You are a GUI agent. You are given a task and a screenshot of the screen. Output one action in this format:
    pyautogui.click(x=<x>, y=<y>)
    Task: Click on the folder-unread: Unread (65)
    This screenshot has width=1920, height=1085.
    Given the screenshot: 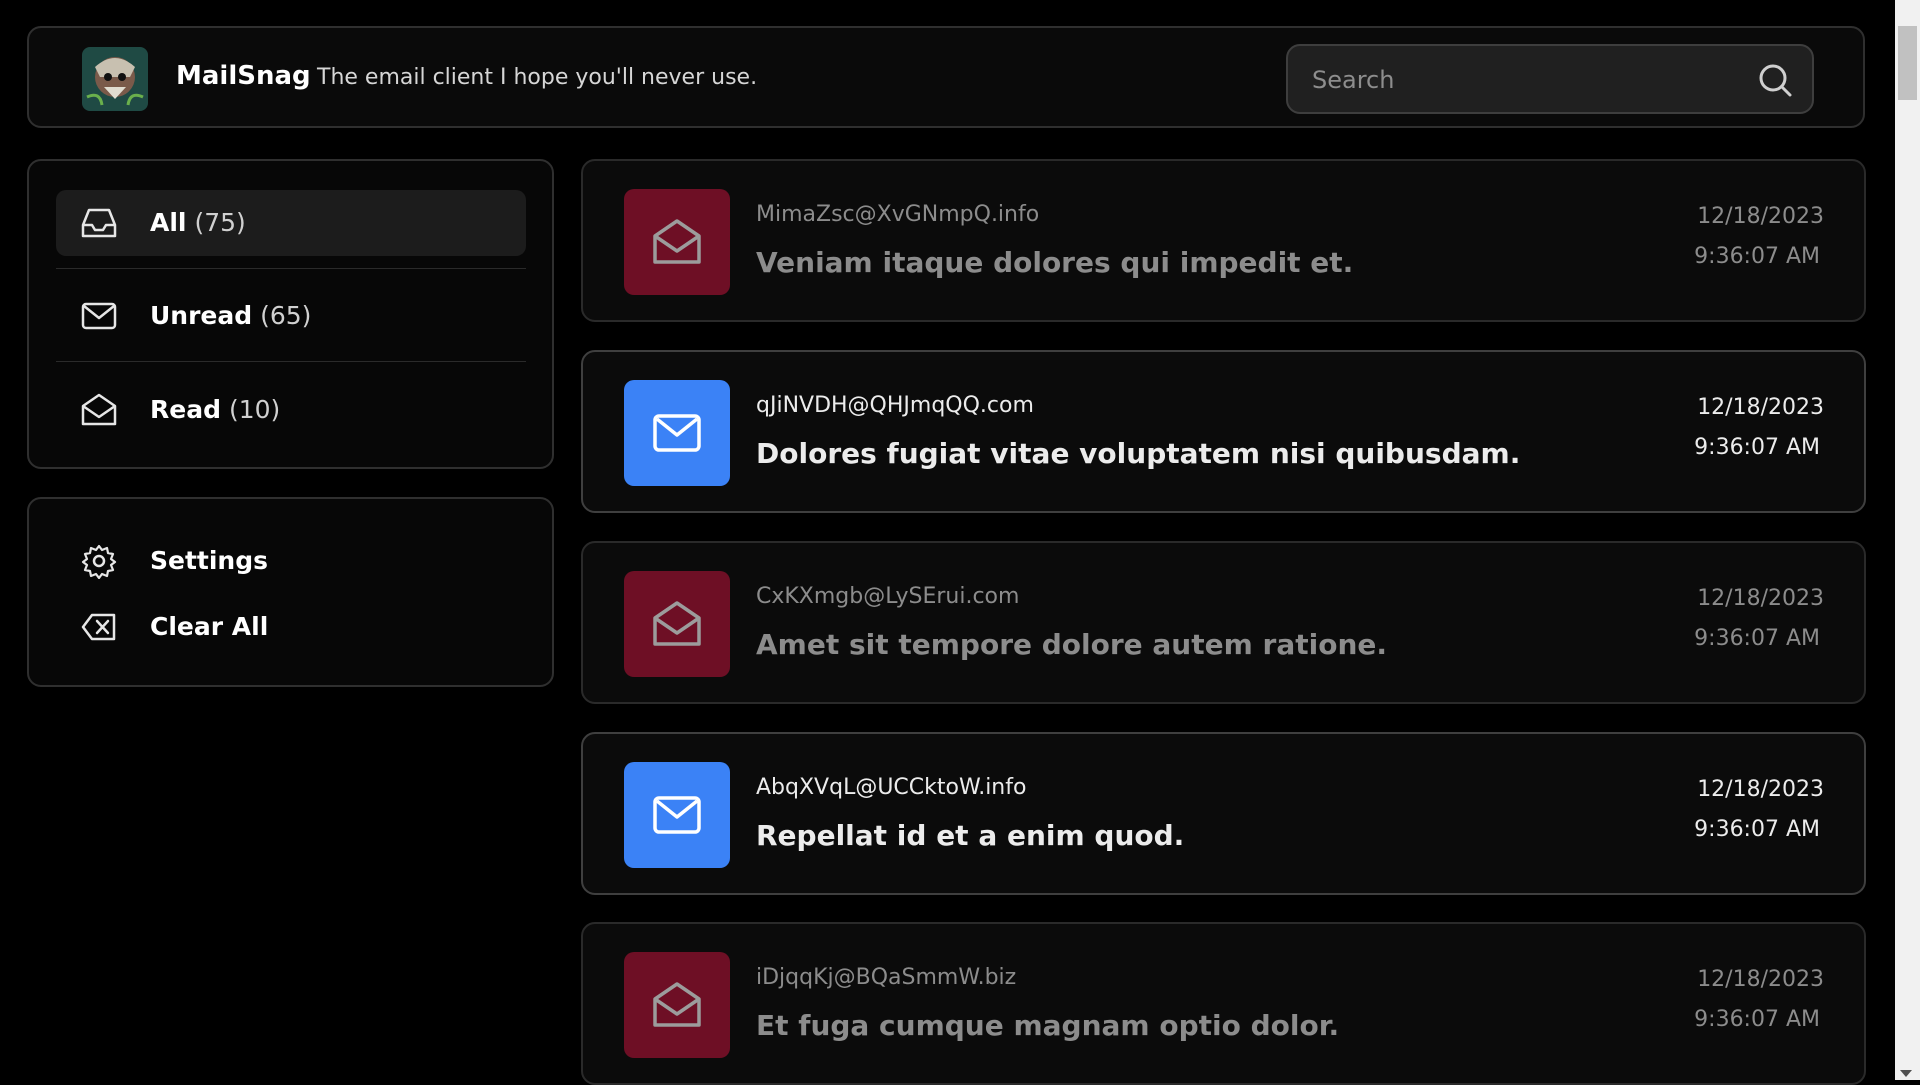 What is the action you would take?
    pyautogui.click(x=291, y=316)
    